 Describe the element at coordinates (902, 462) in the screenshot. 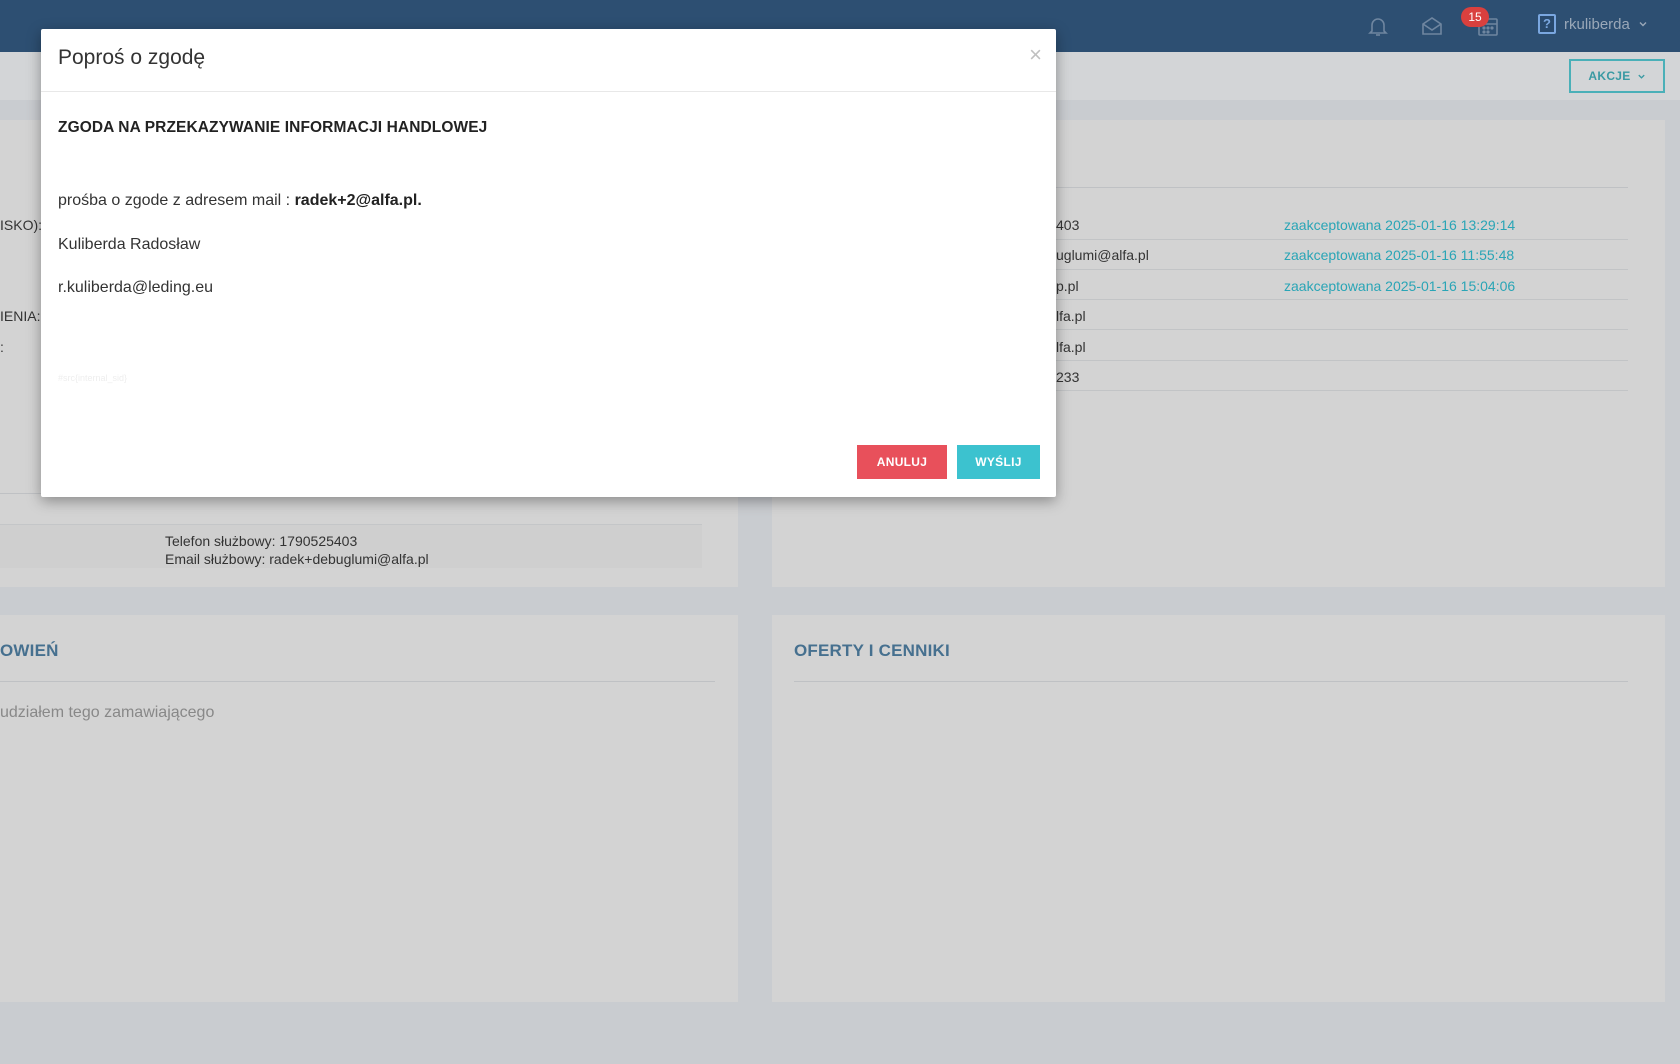

I see `cancel-button: ANULUJ` at that location.